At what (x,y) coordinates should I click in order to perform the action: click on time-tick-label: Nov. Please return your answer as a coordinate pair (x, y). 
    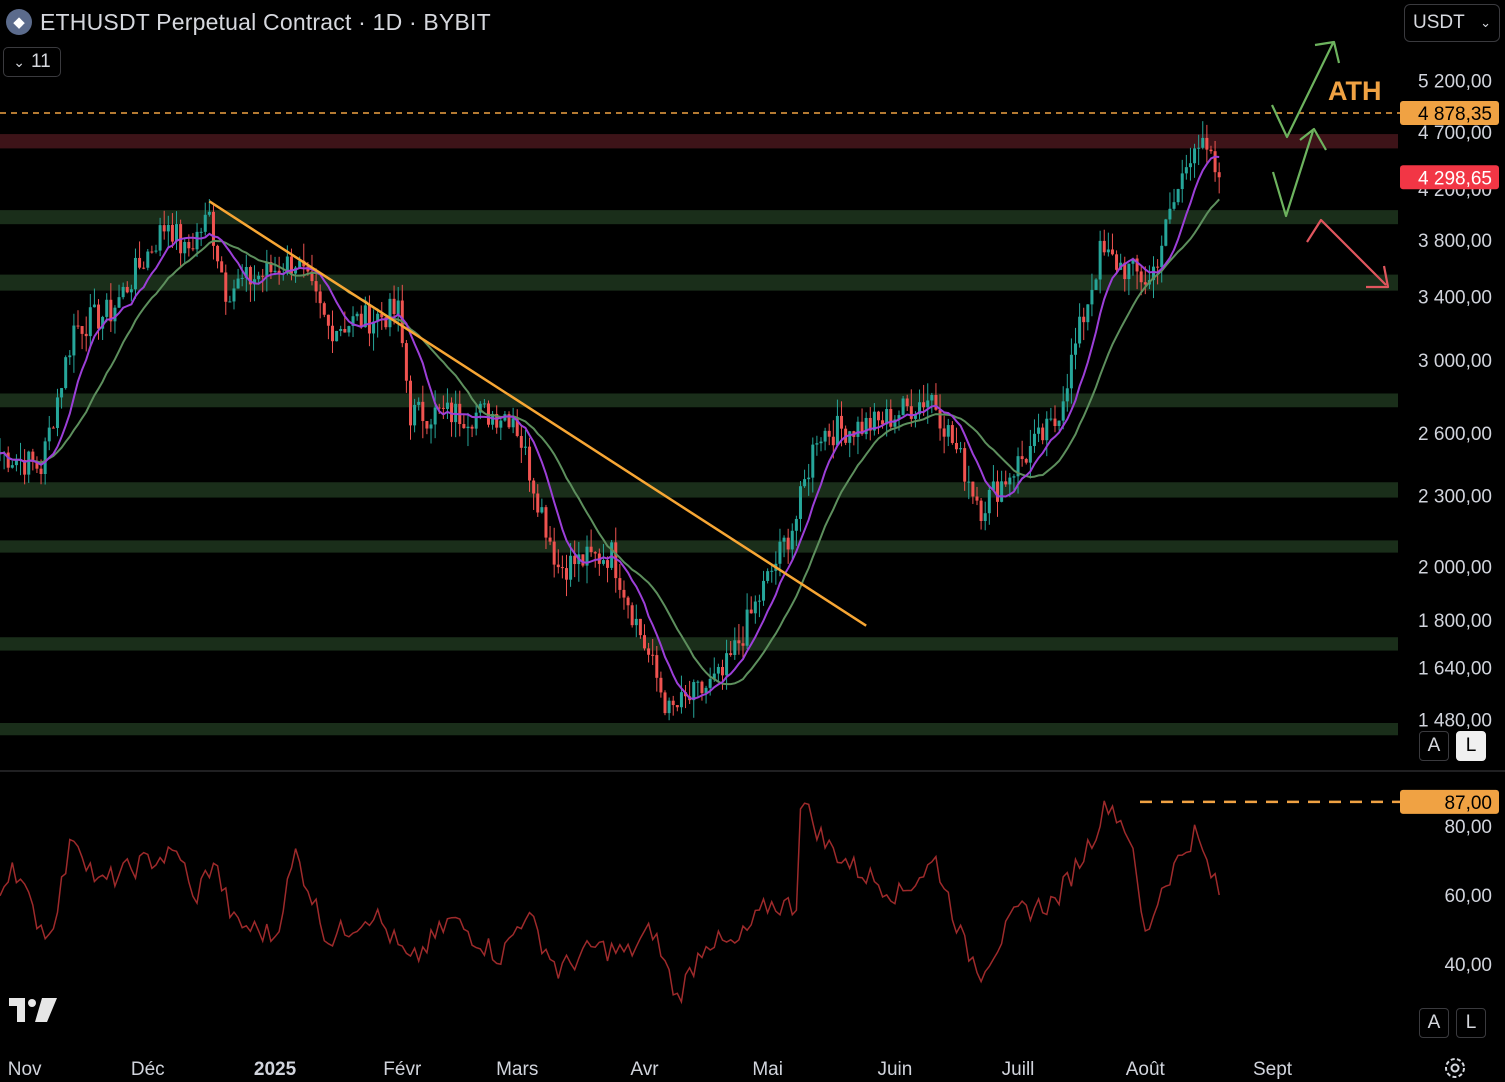
    Looking at the image, I should click on (25, 1069).